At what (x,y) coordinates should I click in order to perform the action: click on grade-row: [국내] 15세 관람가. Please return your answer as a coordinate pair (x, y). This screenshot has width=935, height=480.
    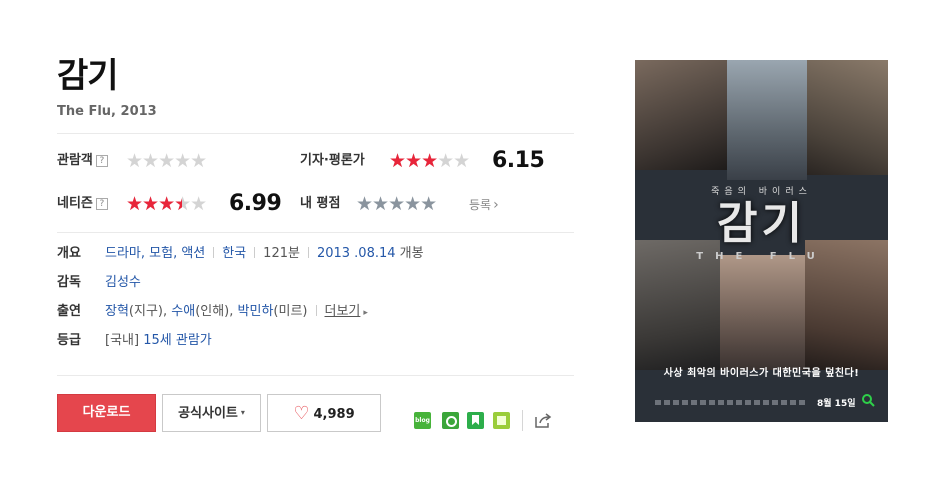
    Looking at the image, I should click on (158, 341).